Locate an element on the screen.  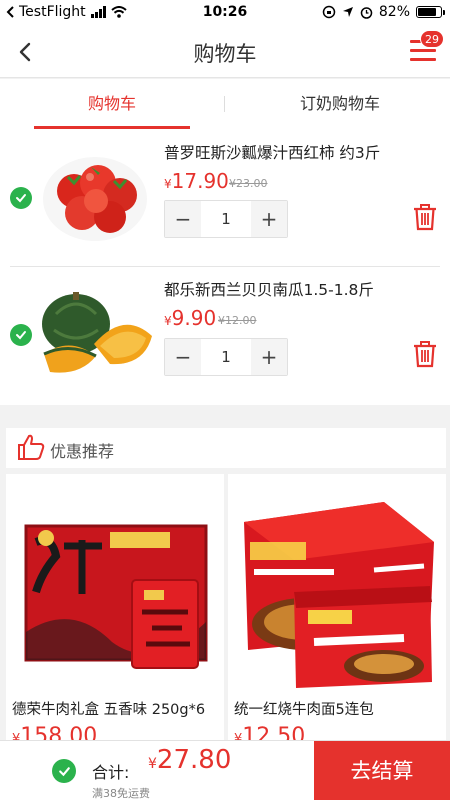
item-name: 都乐新西兰贝贝南瓜1.5-1.8斤 is located at coordinates (269, 289).